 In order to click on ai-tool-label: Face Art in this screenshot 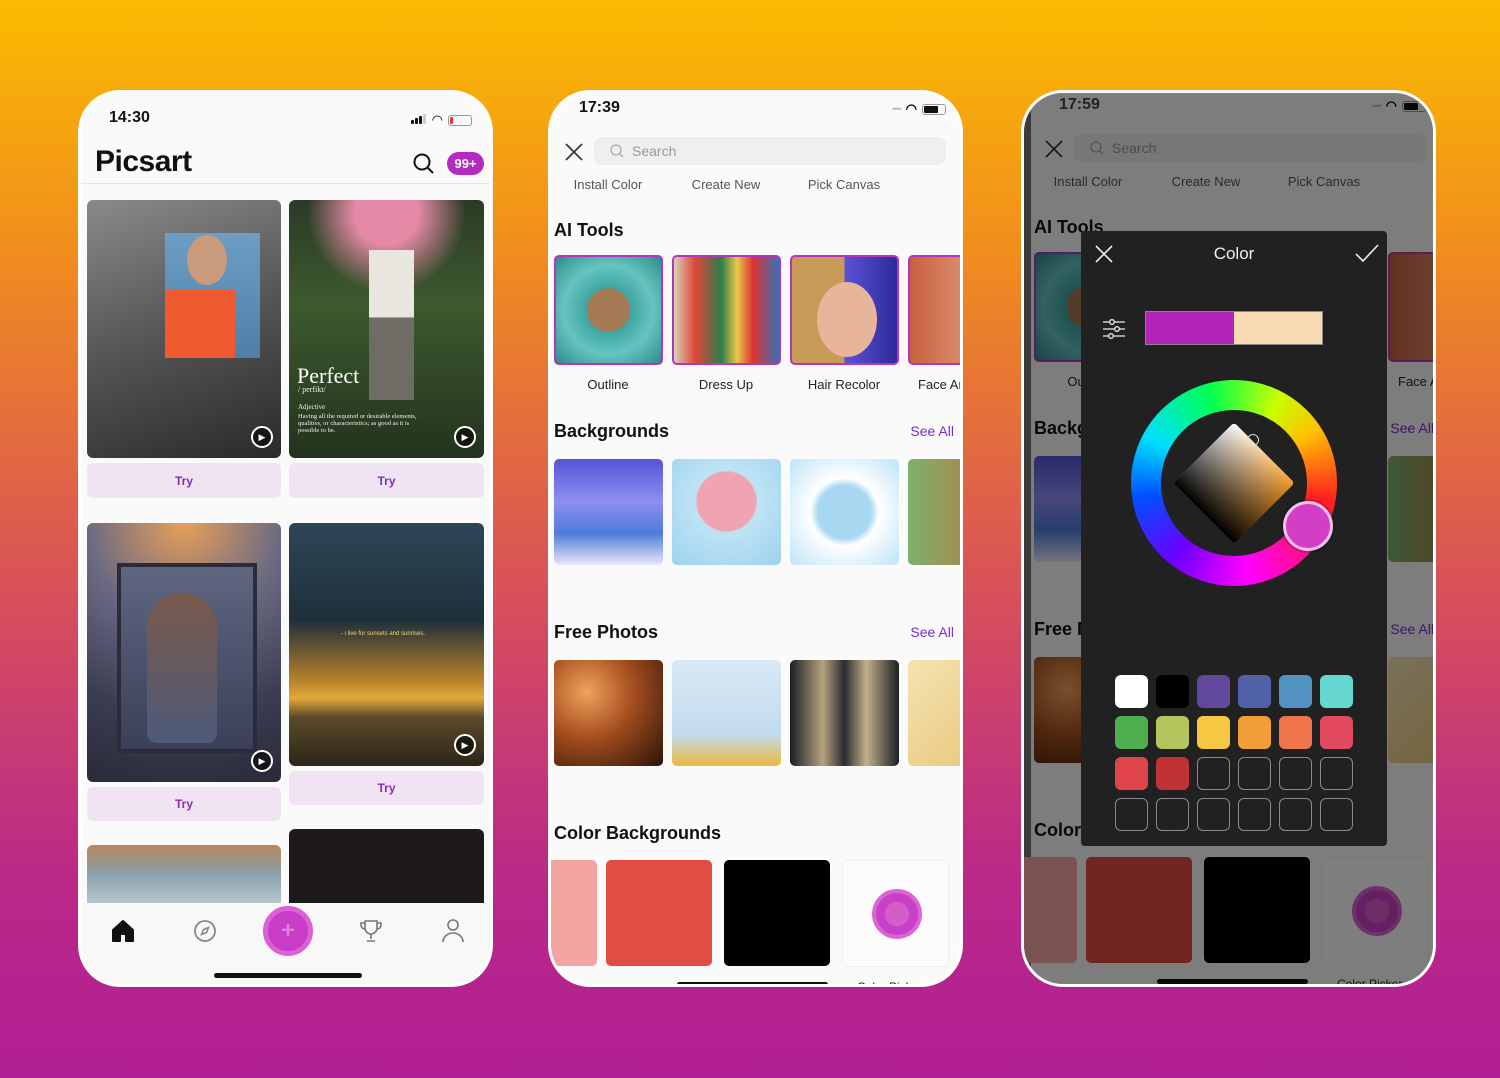, I will do `click(940, 384)`.